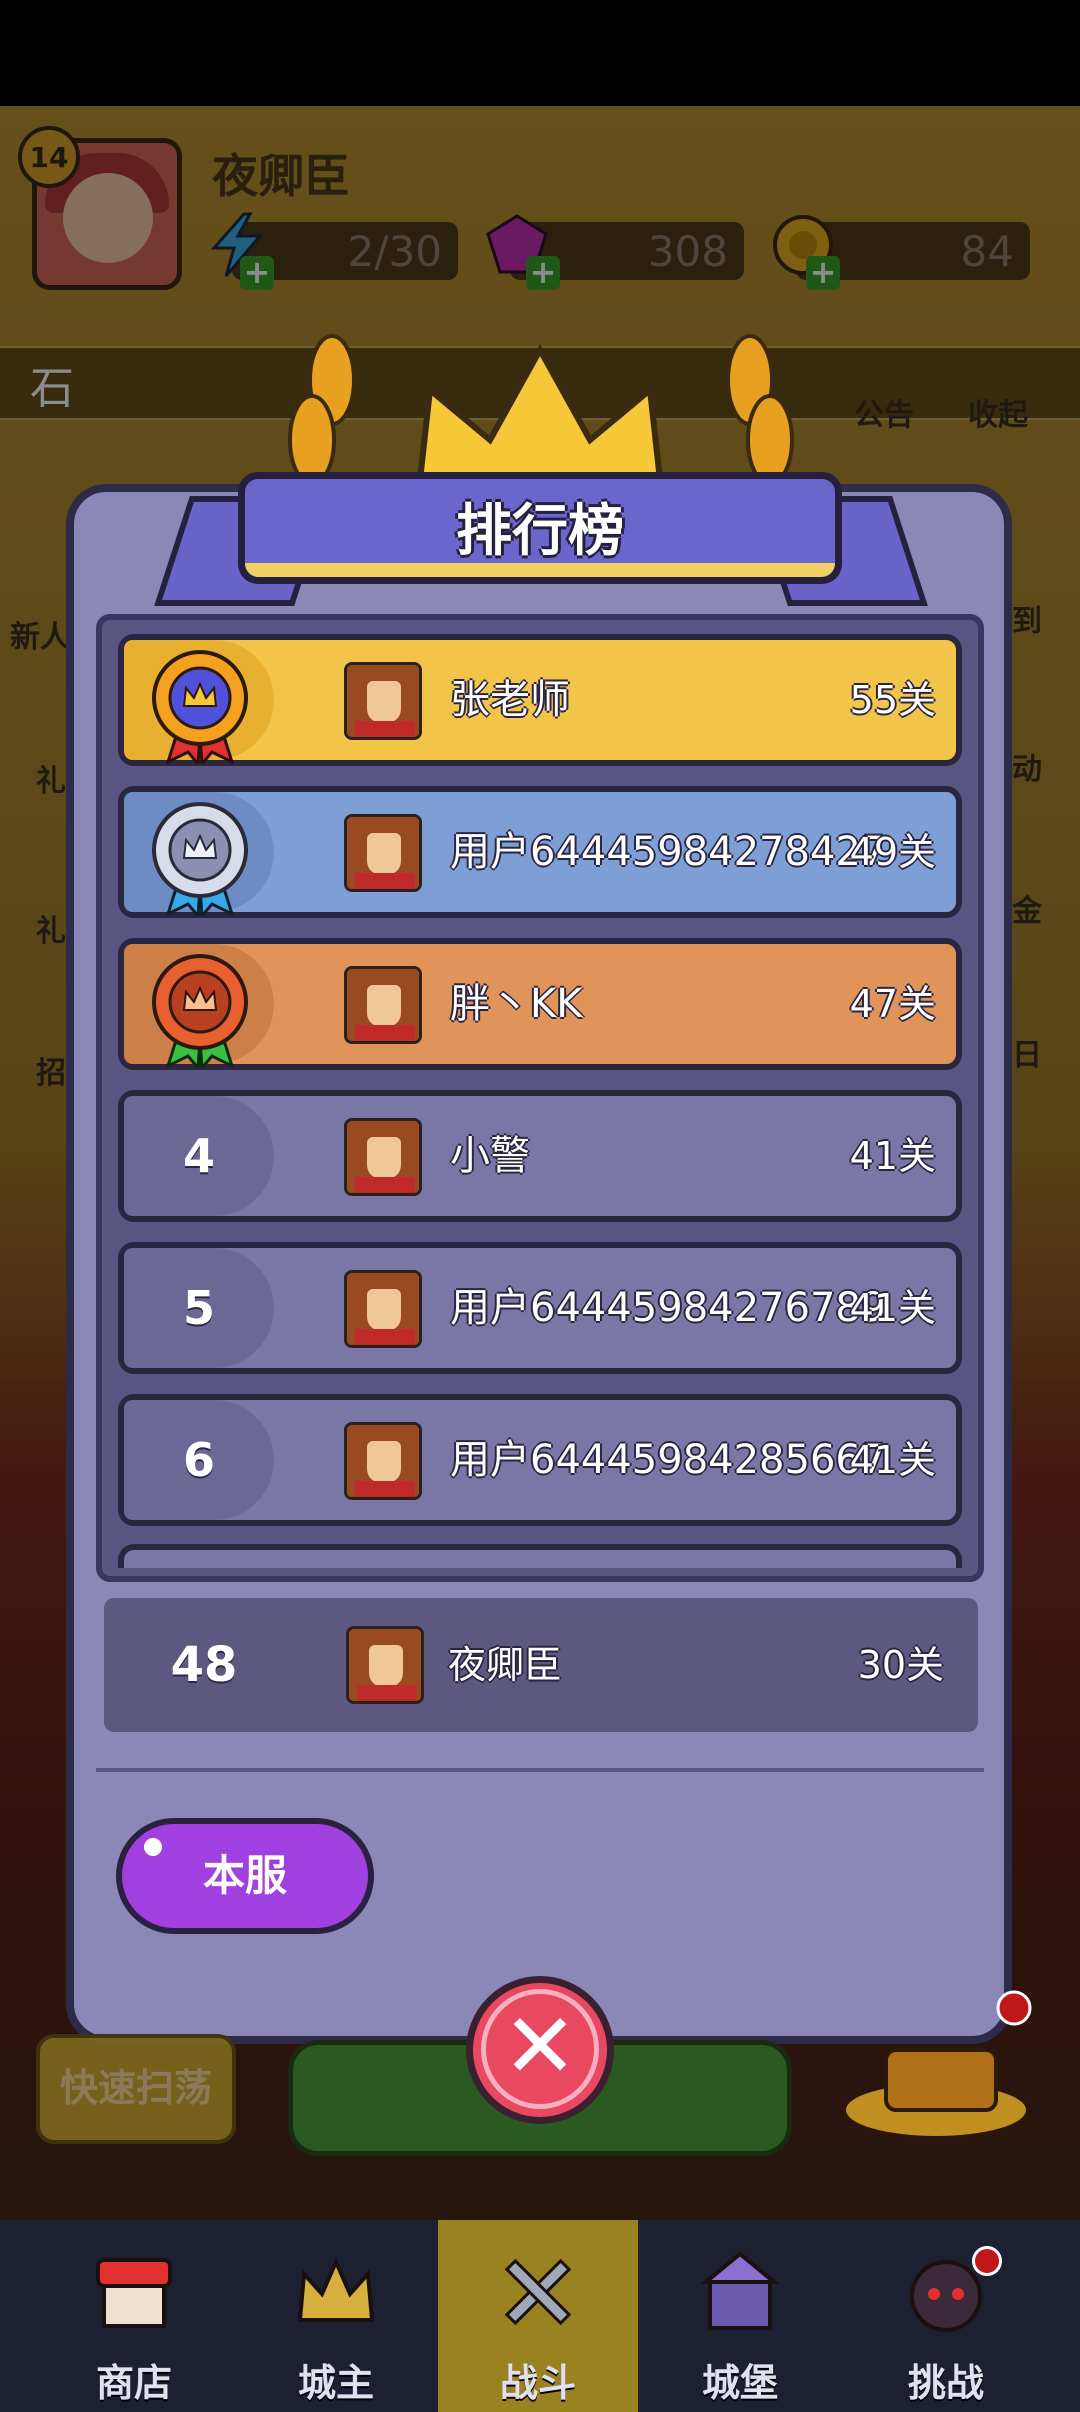  Describe the element at coordinates (892, 852) in the screenshot. I see `player-score: 49关` at that location.